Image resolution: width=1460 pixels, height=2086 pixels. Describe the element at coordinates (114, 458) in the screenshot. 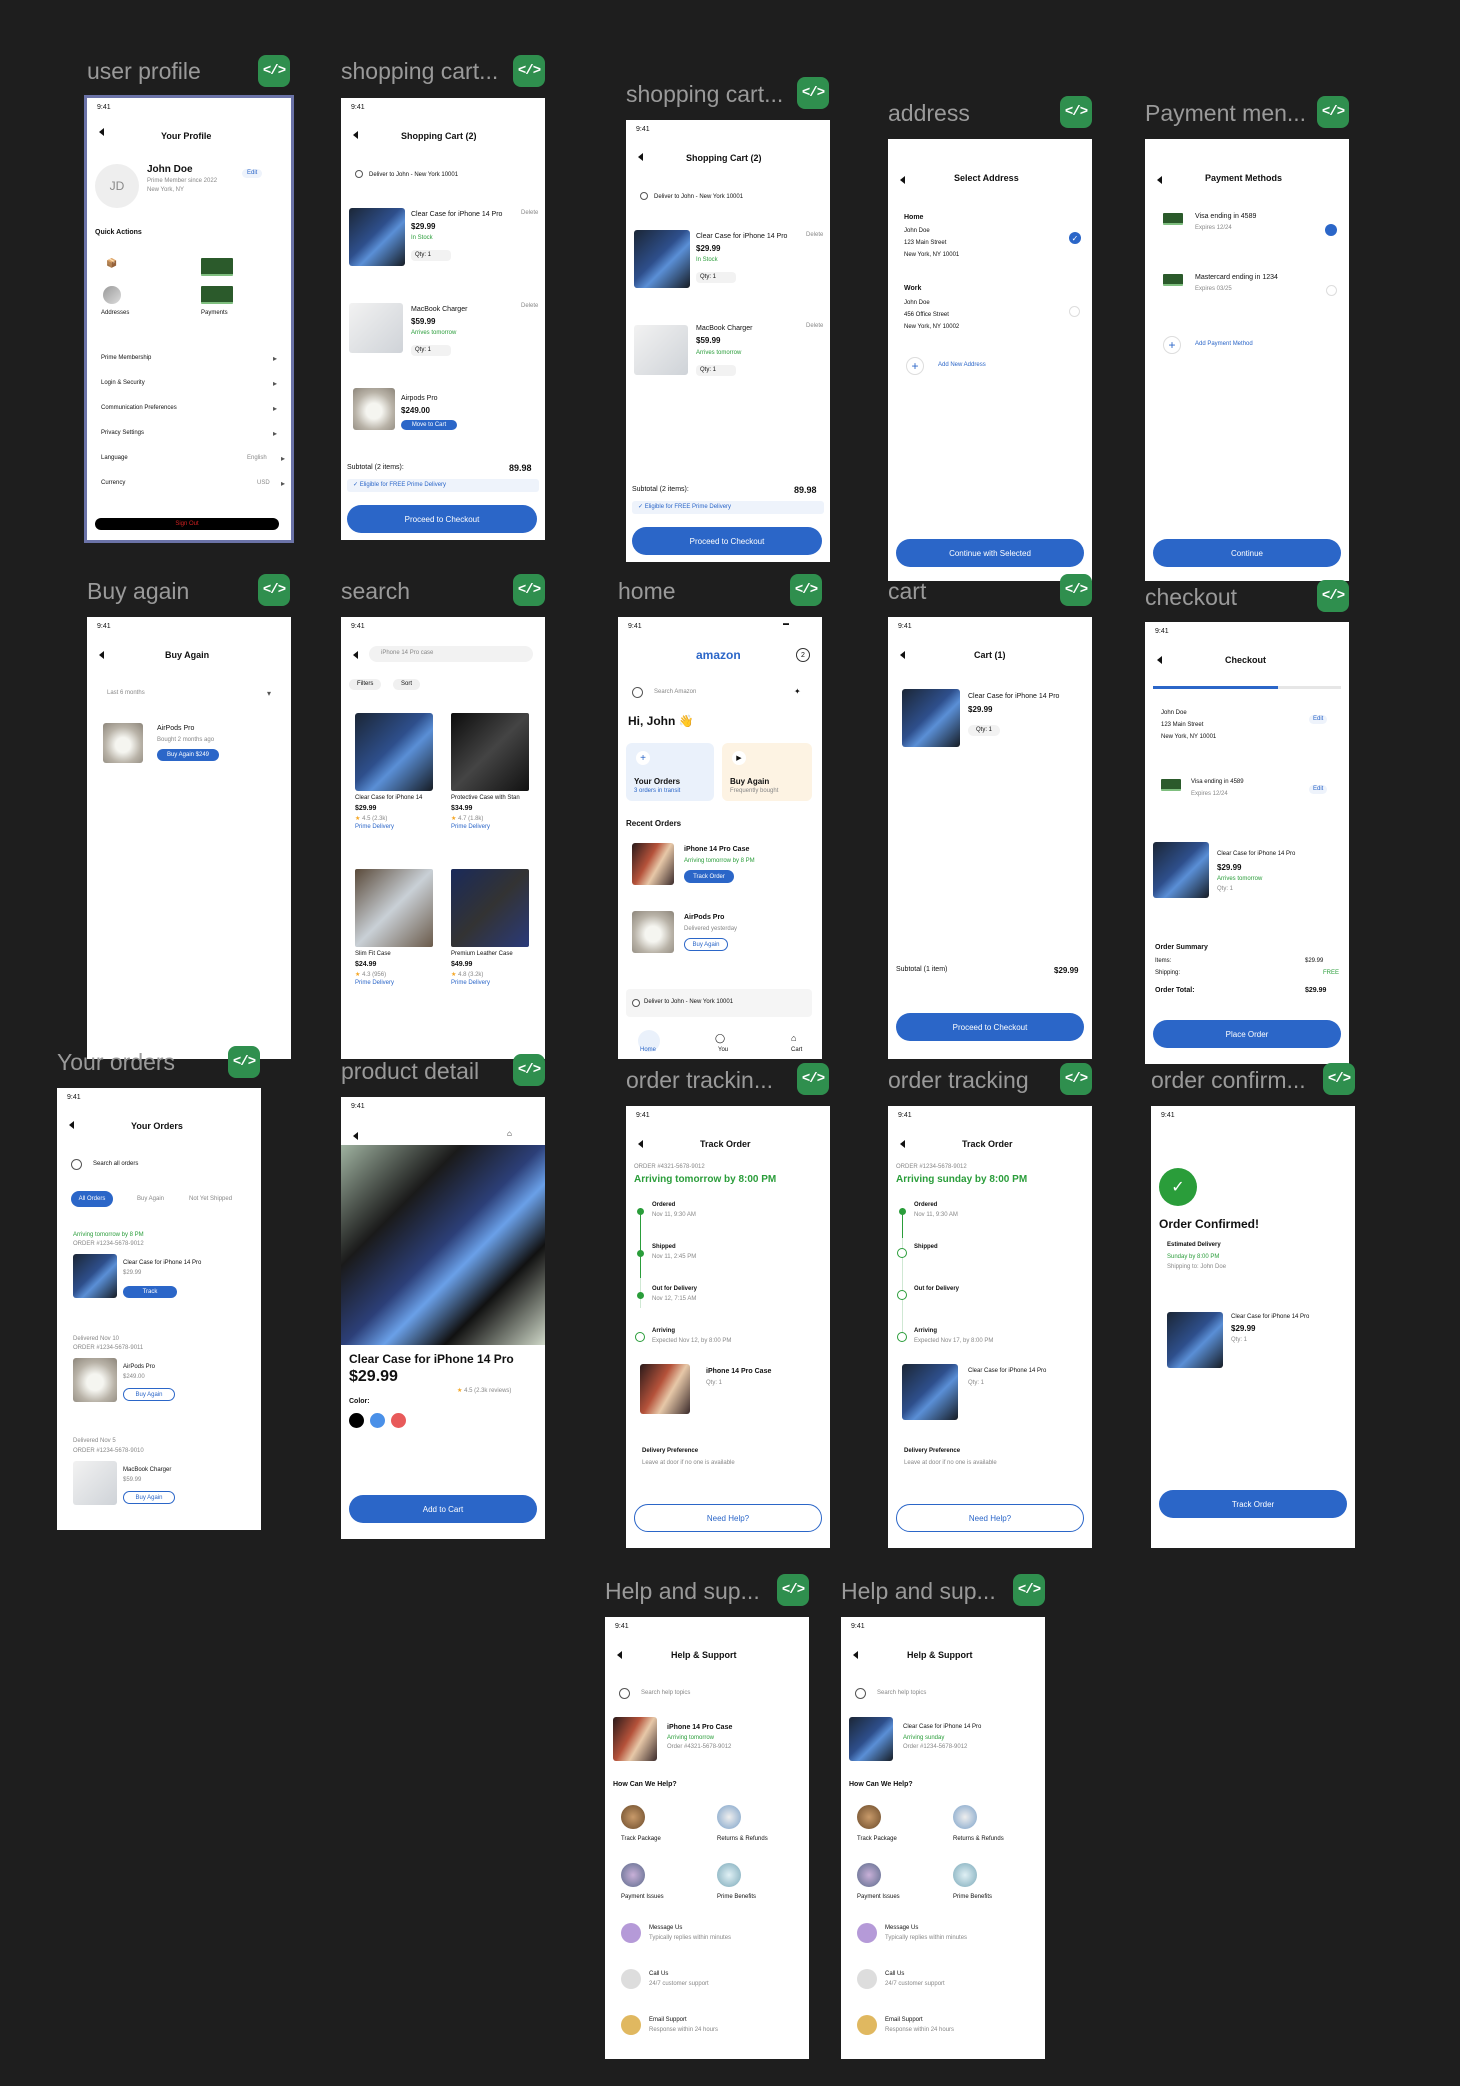

I see `menu-language: Language` at that location.